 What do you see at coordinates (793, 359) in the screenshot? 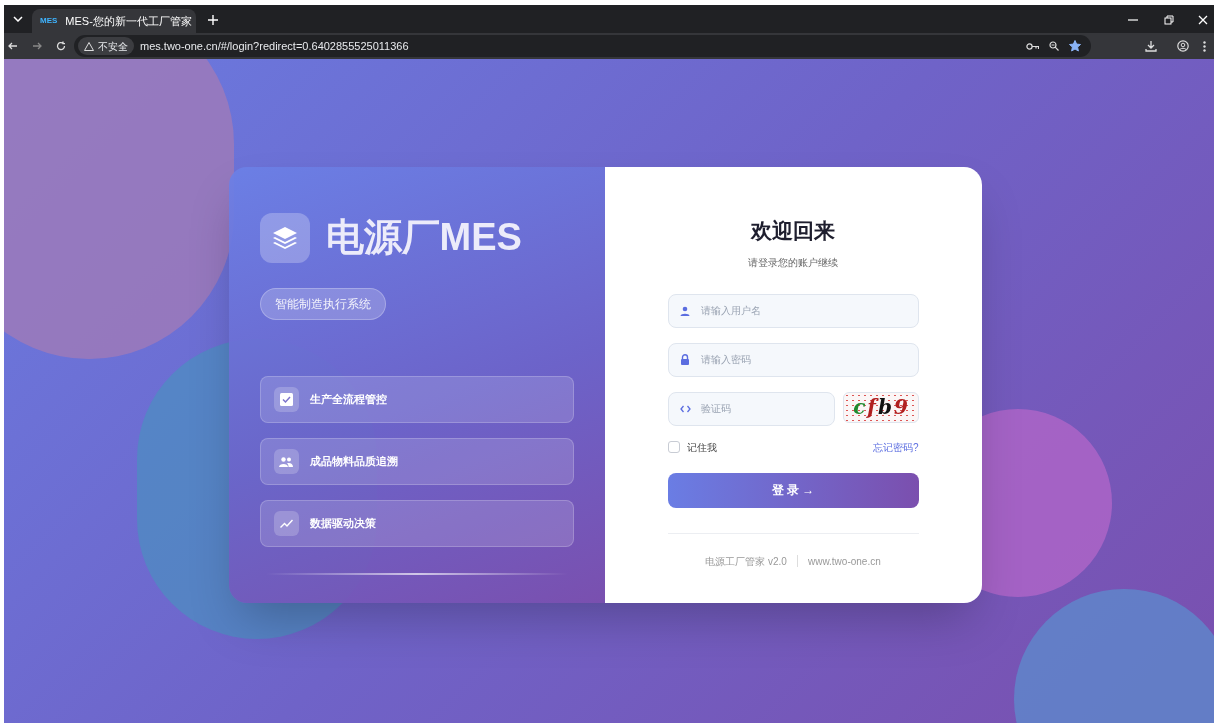
I see `password-field: 请输入密码` at bounding box center [793, 359].